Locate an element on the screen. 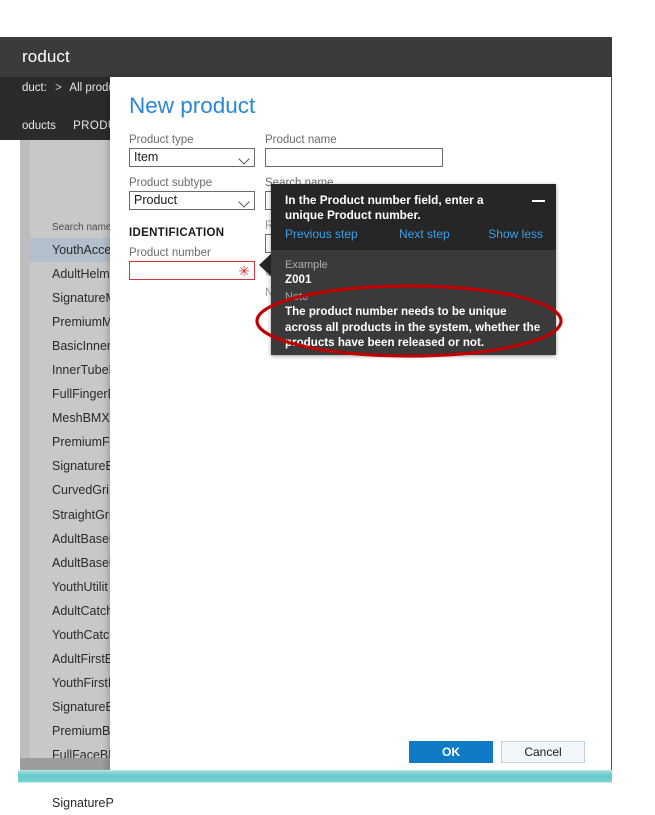 The height and width of the screenshot is (815, 655). product-number-label: Product number is located at coordinates (170, 253).